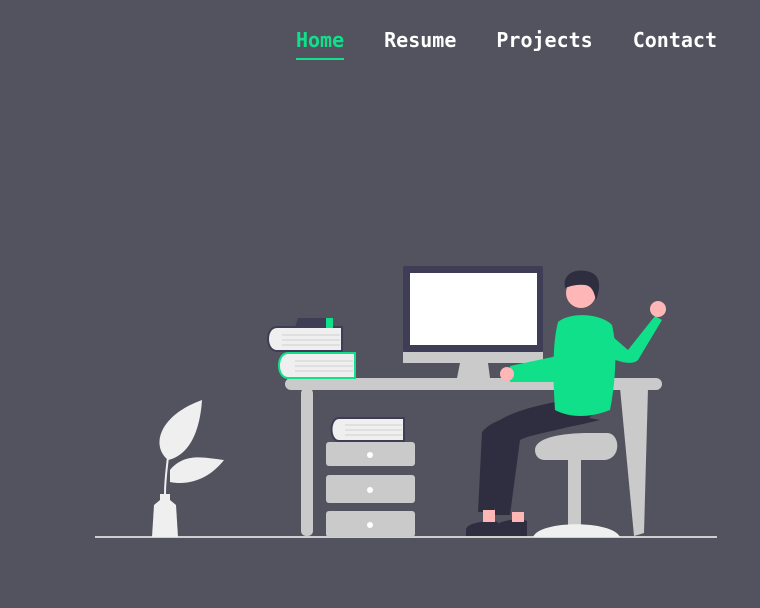 Image resolution: width=760 pixels, height=608 pixels. Describe the element at coordinates (370, 489) in the screenshot. I see `drawer-cabinet` at that location.